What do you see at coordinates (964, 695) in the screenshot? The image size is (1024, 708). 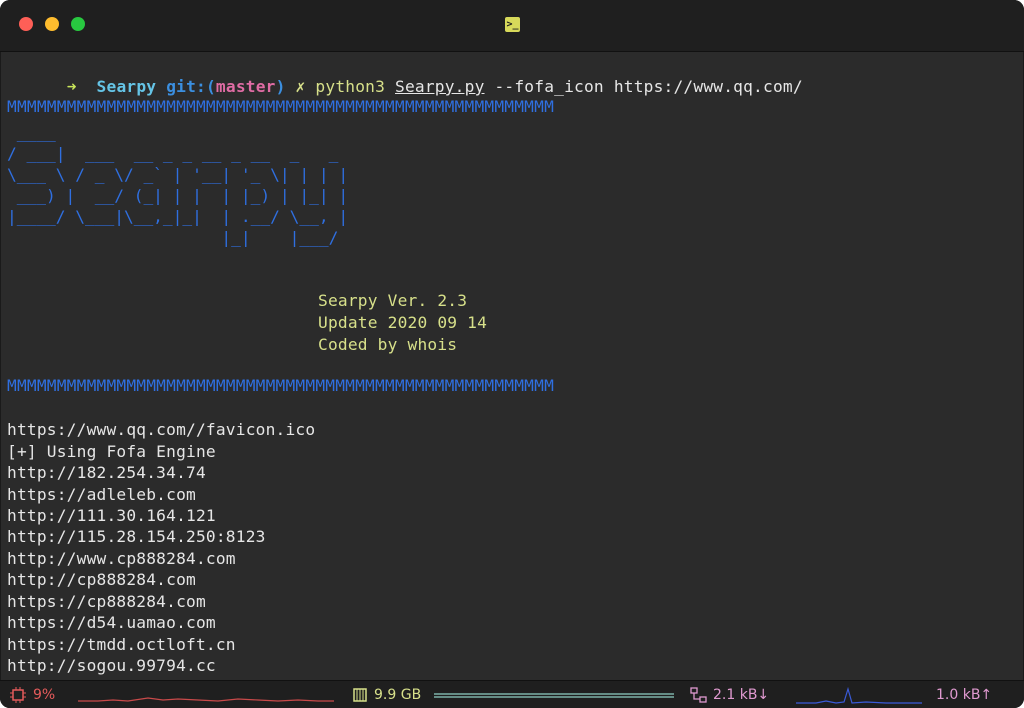 I see `network-upload: 1.0 kB↑` at bounding box center [964, 695].